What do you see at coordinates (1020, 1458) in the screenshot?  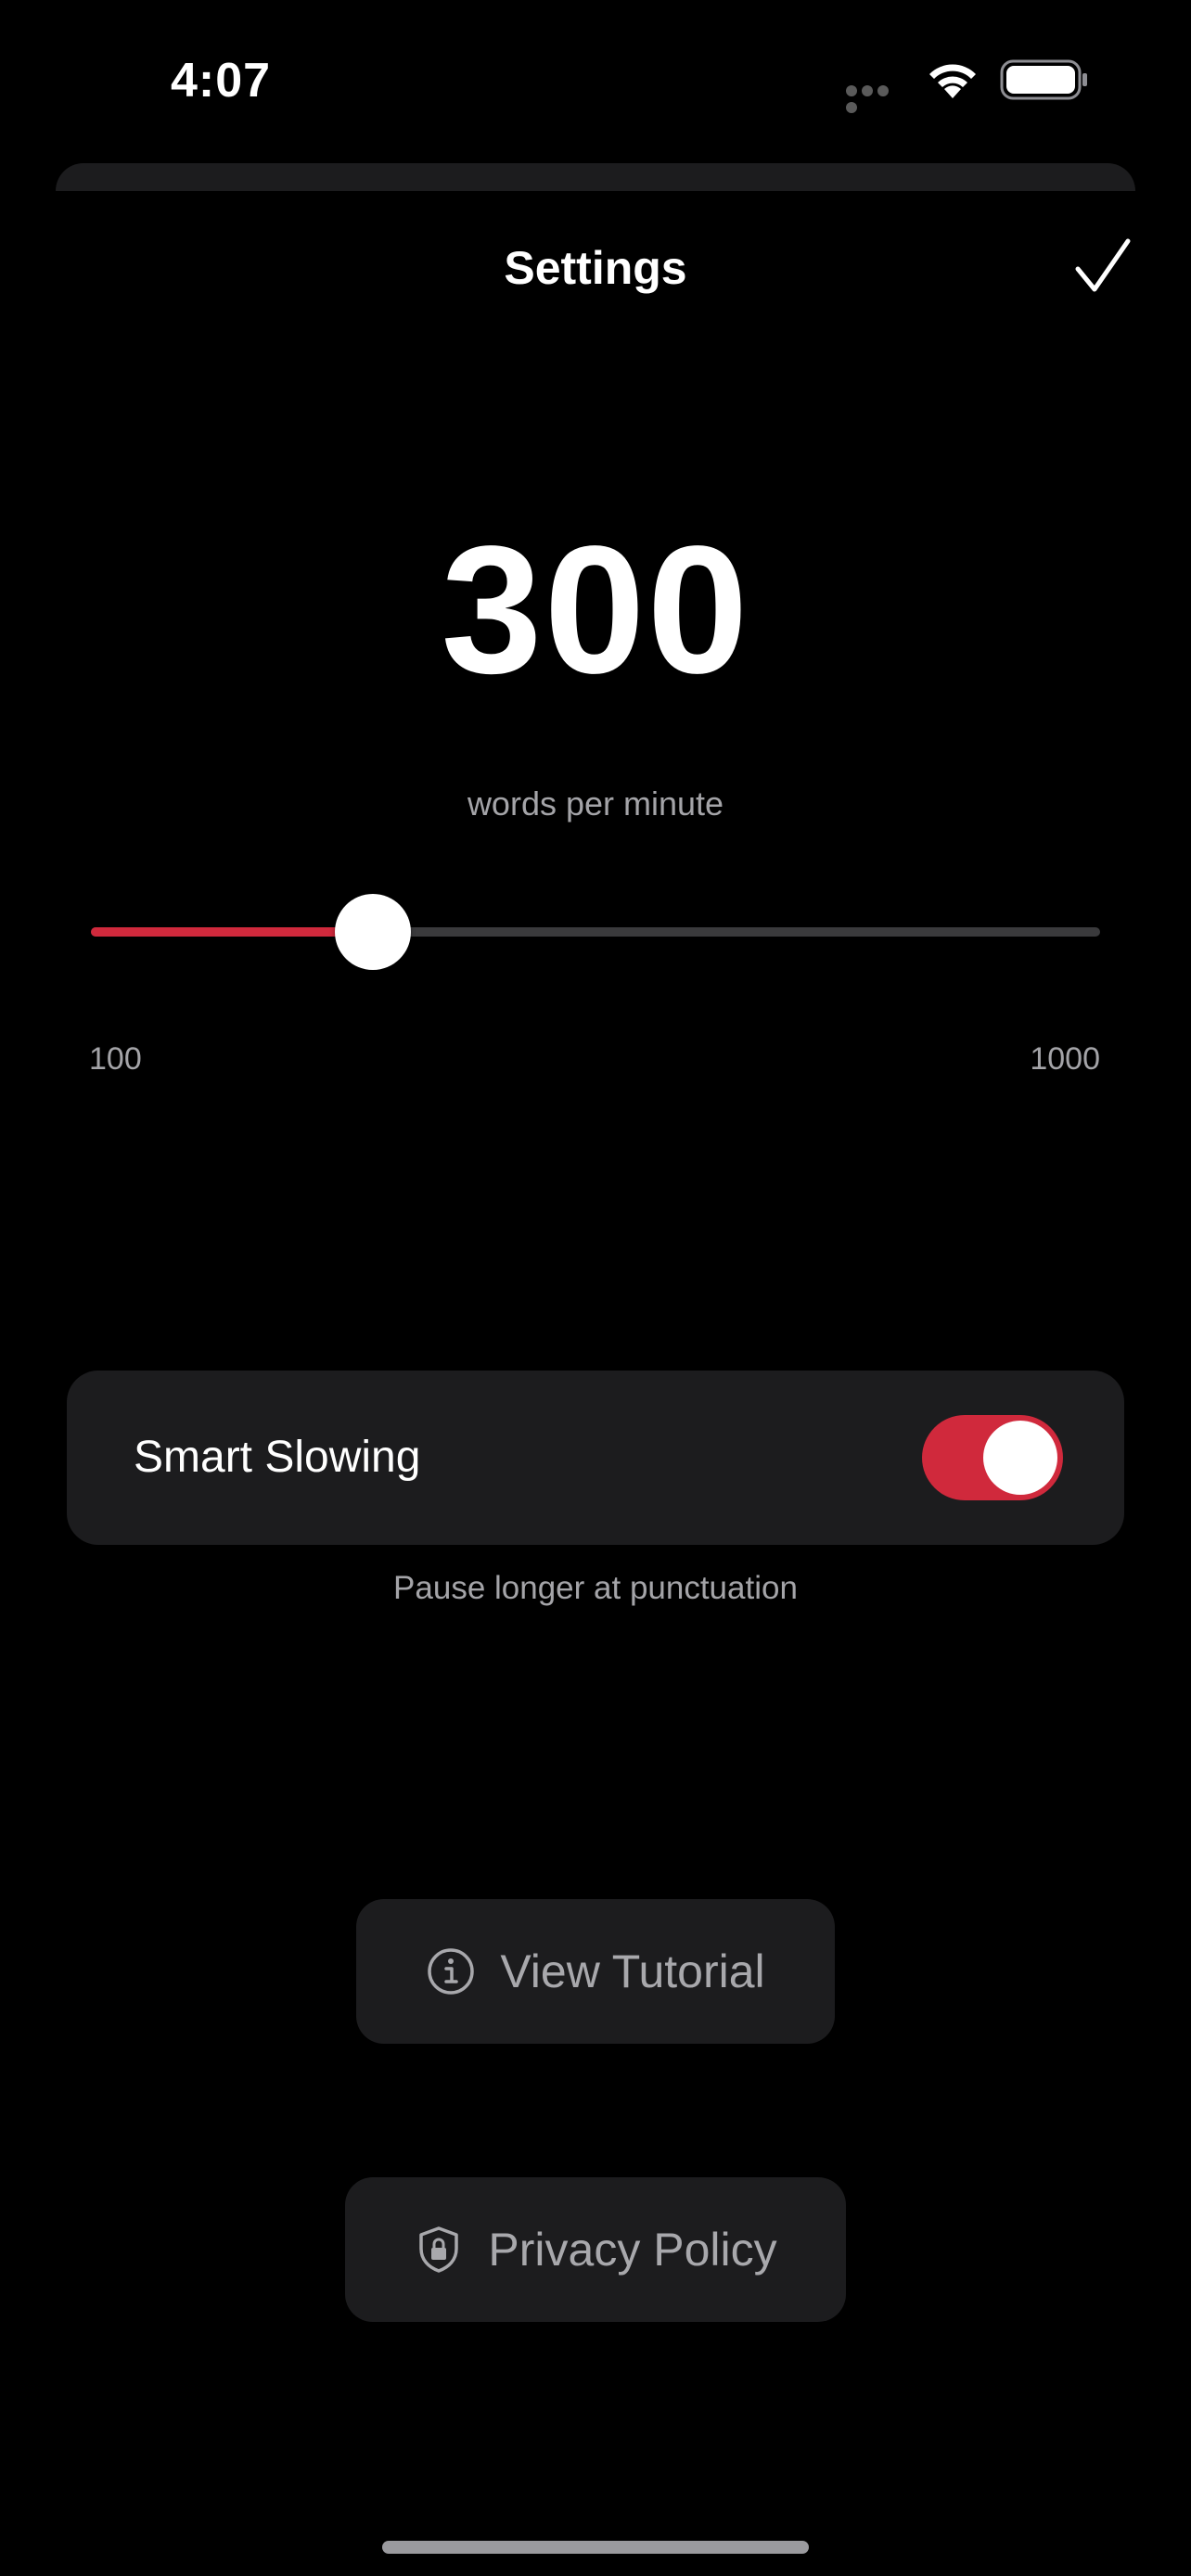 I see `toggle-knob` at bounding box center [1020, 1458].